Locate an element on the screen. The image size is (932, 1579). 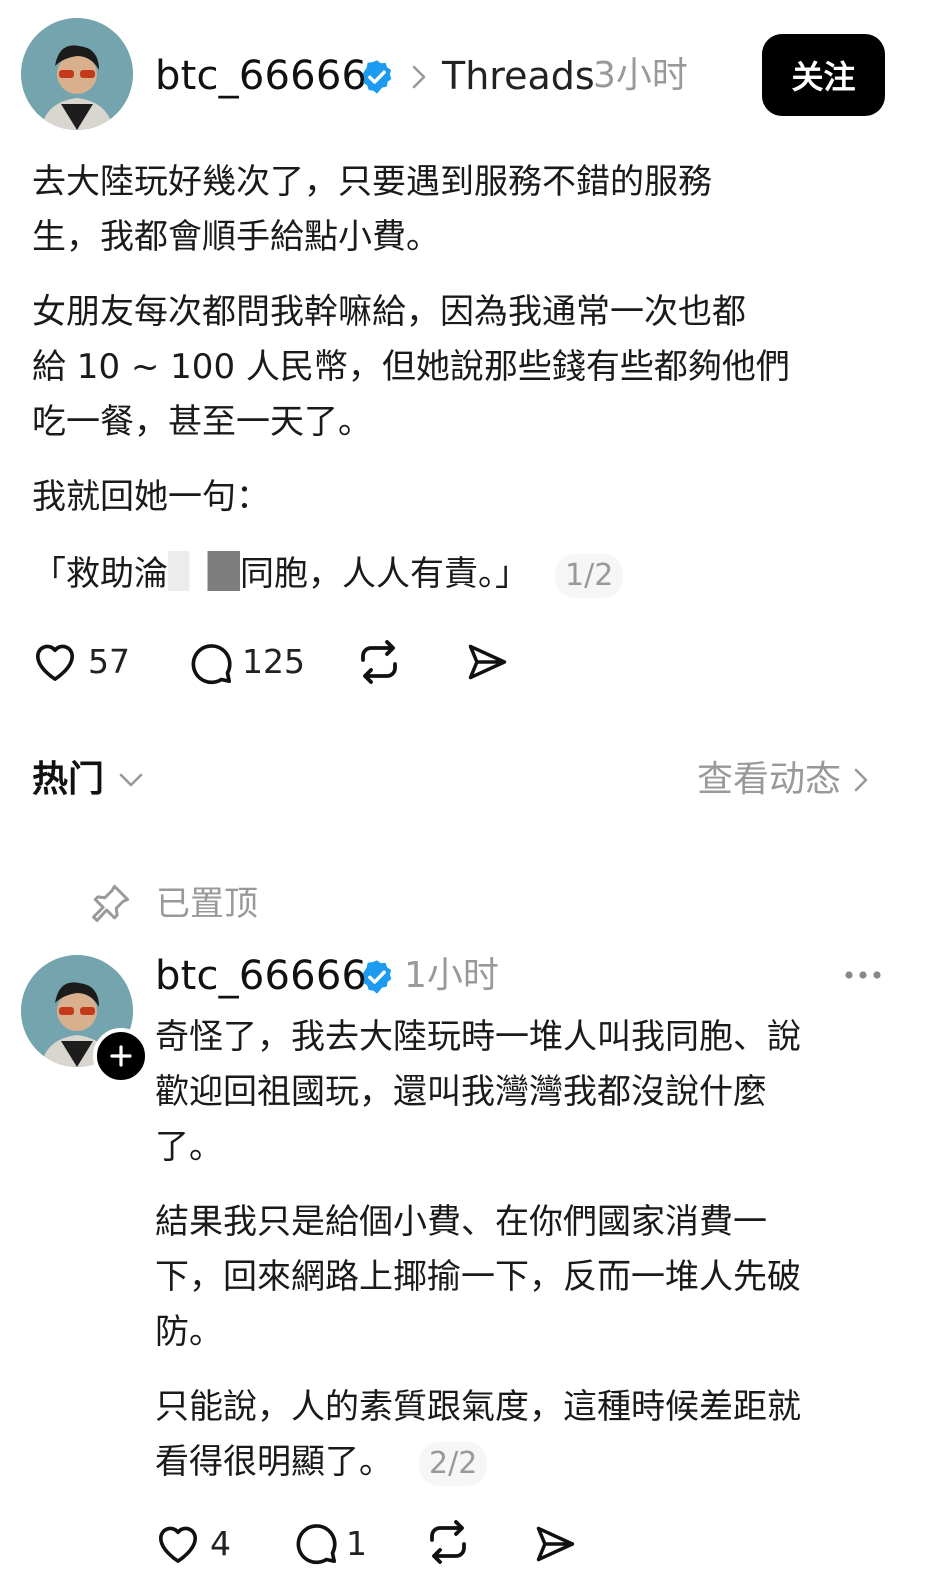
add-follow-button is located at coordinates (121, 1056).